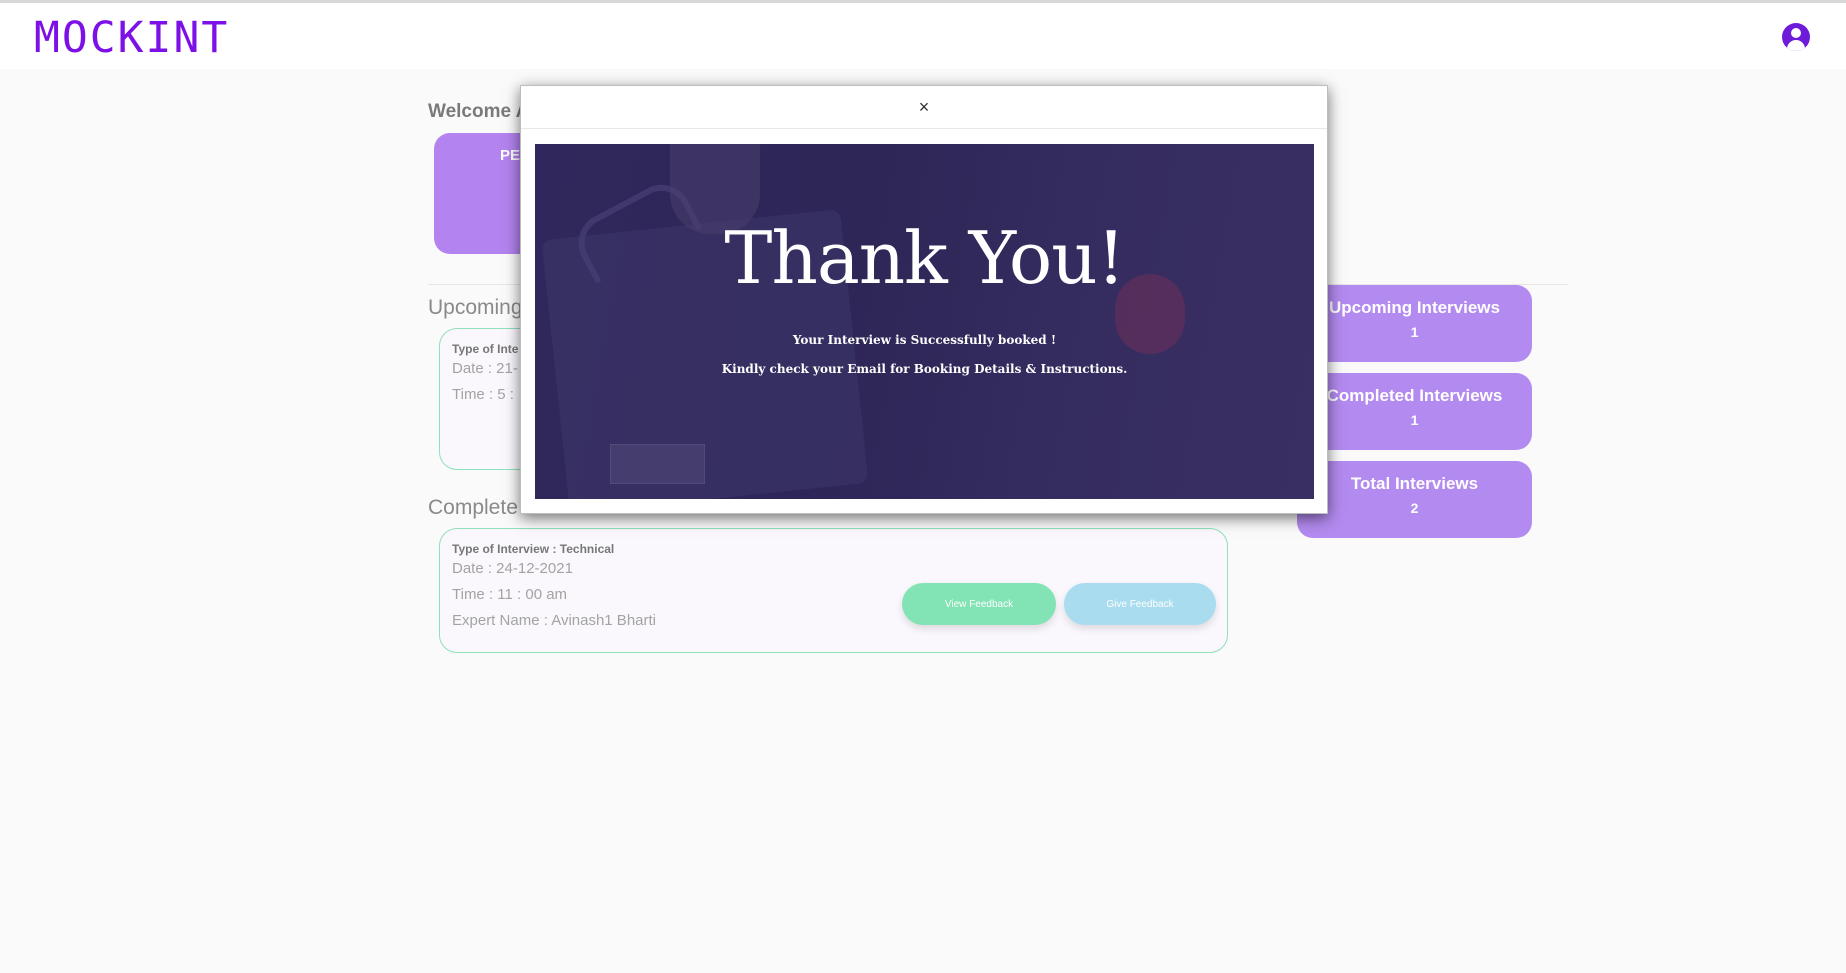  What do you see at coordinates (479, 111) in the screenshot?
I see `welcome-heading: Welcome A` at bounding box center [479, 111].